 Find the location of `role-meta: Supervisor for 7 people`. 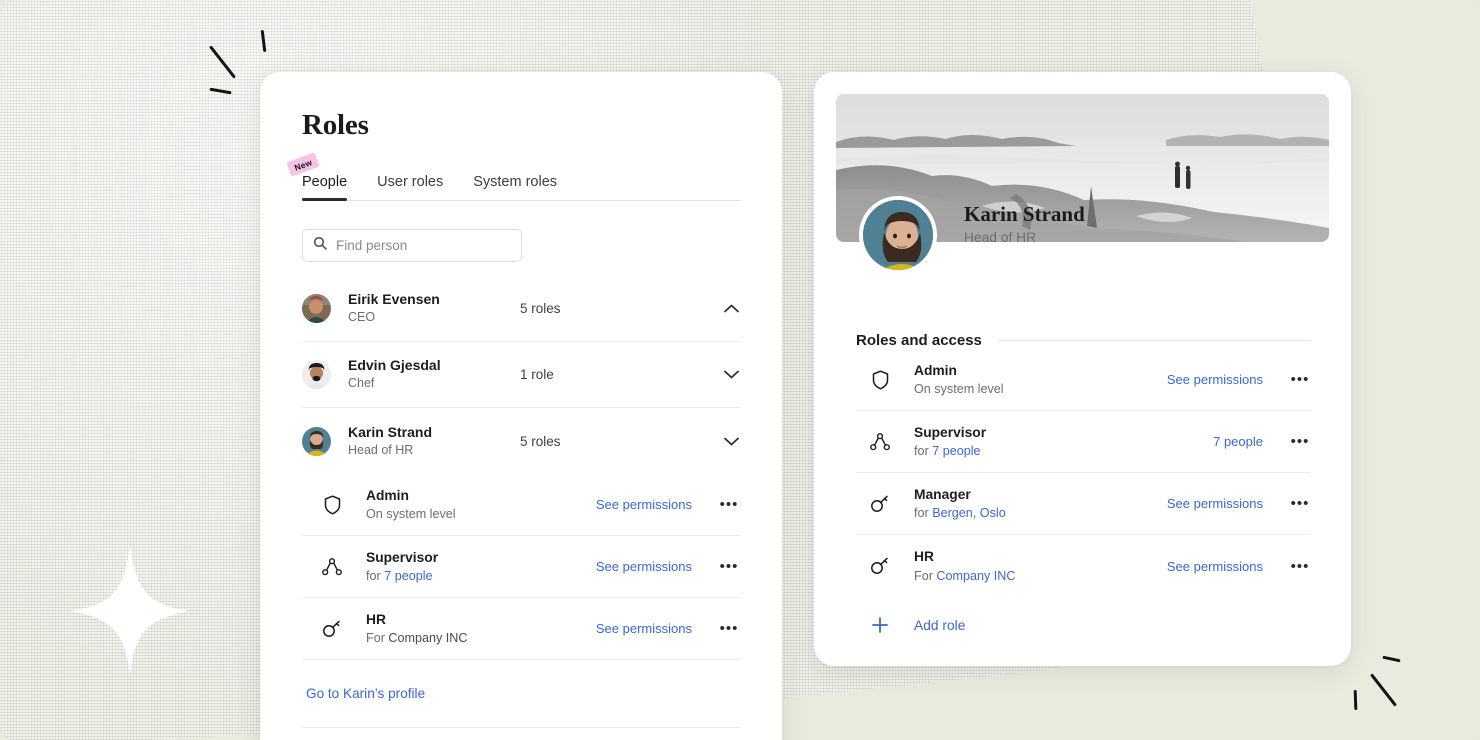

role-meta: Supervisor for 7 people is located at coordinates (481, 567).